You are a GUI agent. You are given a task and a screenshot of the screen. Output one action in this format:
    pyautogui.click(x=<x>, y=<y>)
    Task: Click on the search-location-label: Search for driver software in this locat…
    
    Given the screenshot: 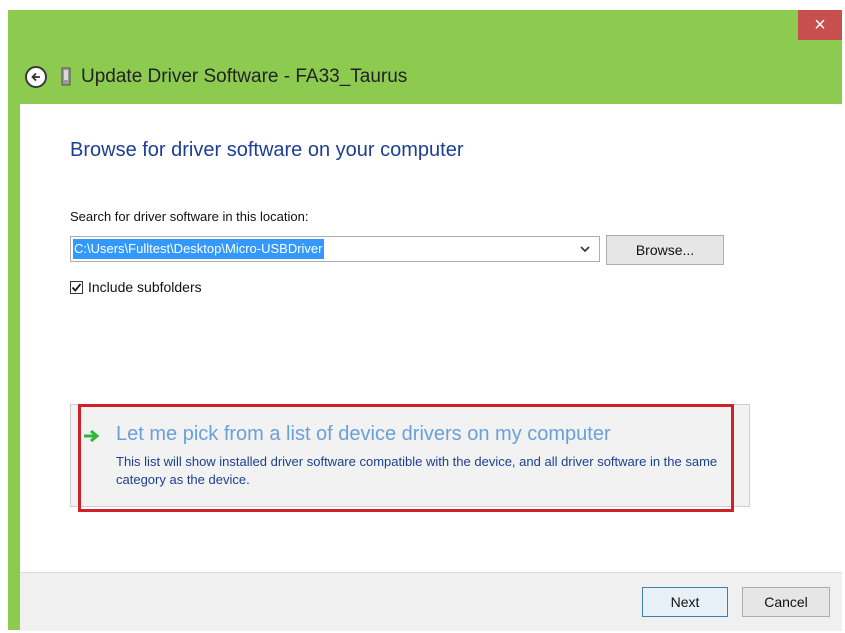 What is the action you would take?
    pyautogui.click(x=189, y=216)
    